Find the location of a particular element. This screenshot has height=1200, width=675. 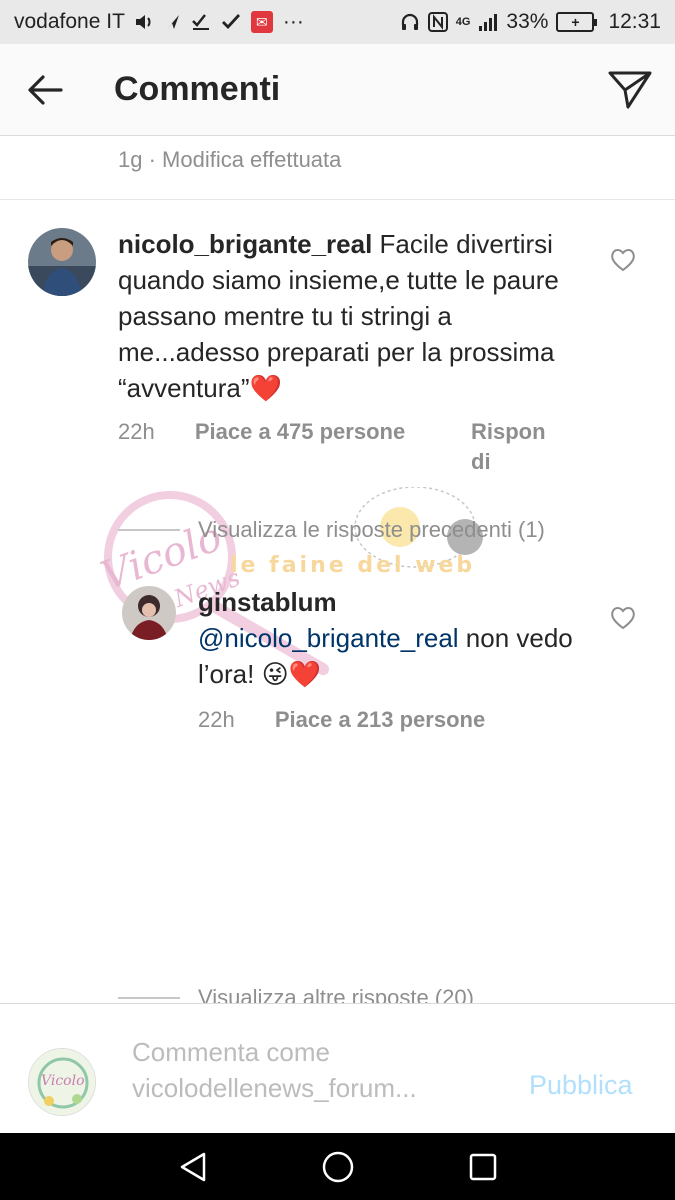

reply-time: 22h is located at coordinates (216, 719).